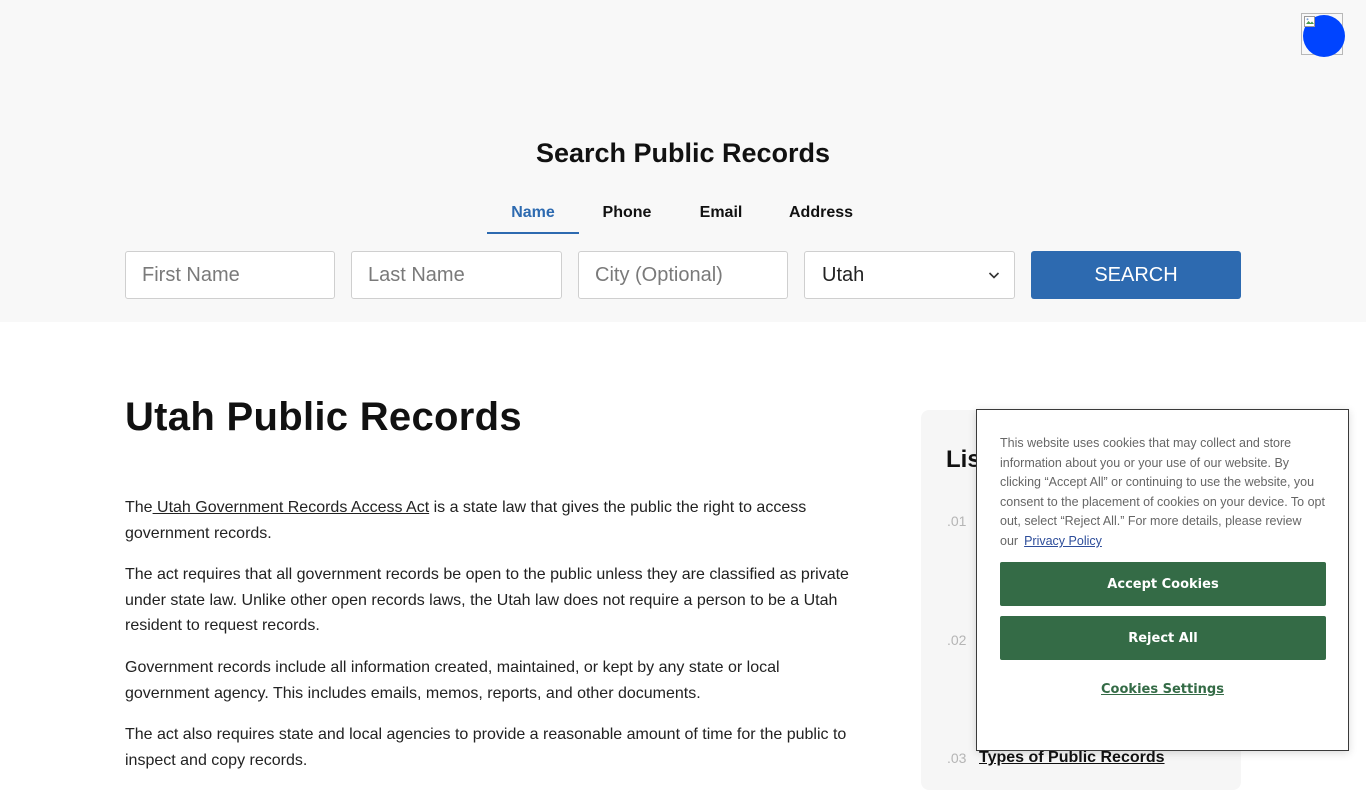 The height and width of the screenshot is (790, 1366). Describe the element at coordinates (1163, 584) in the screenshot. I see `accept-cookies-button: Accept Cookies` at that location.